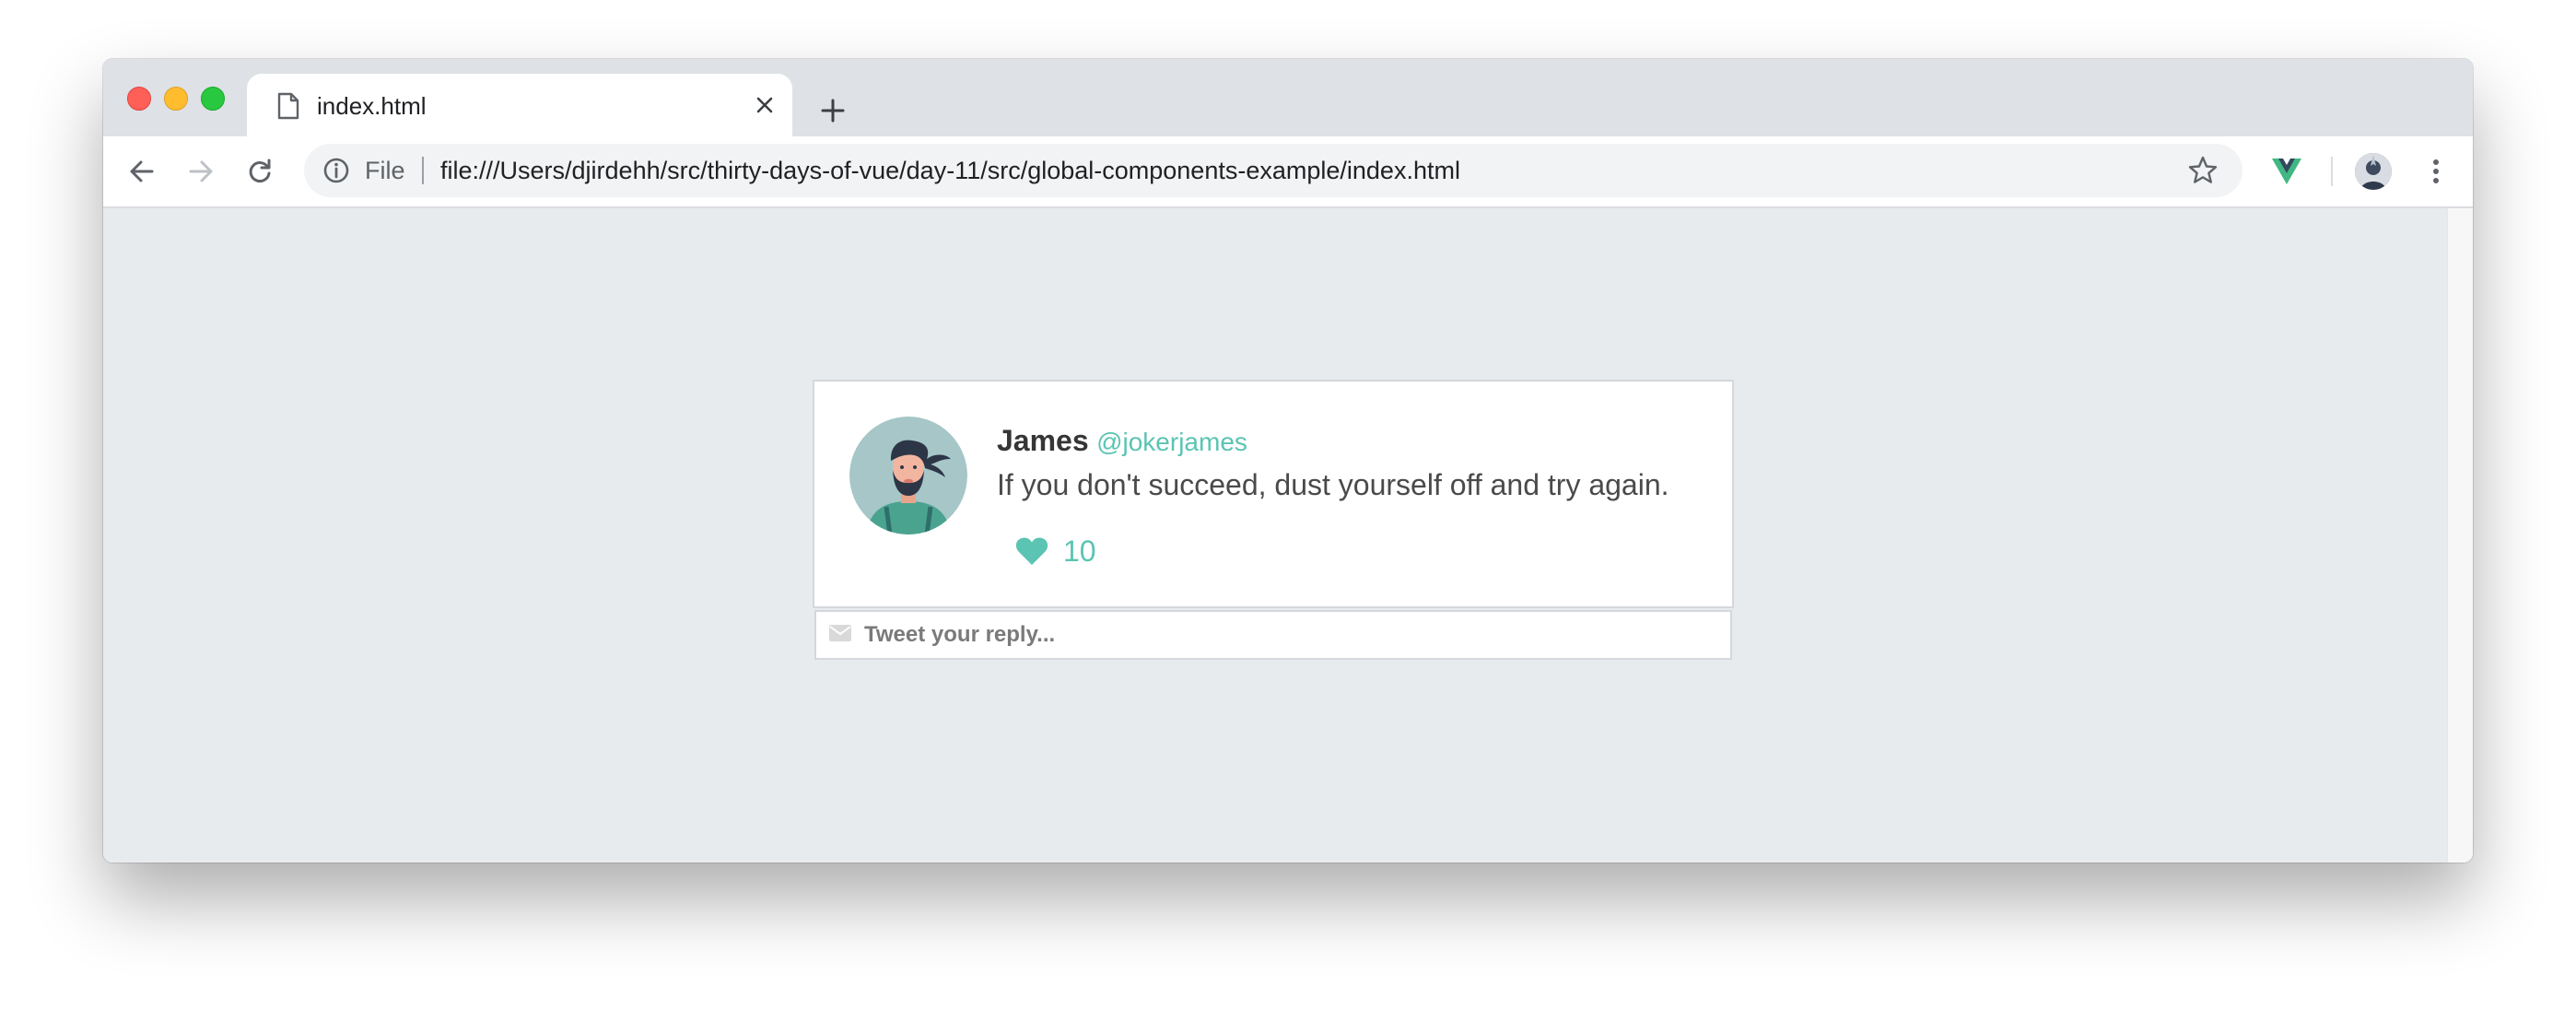  I want to click on bearded-man-avatar-icon, so click(908, 475).